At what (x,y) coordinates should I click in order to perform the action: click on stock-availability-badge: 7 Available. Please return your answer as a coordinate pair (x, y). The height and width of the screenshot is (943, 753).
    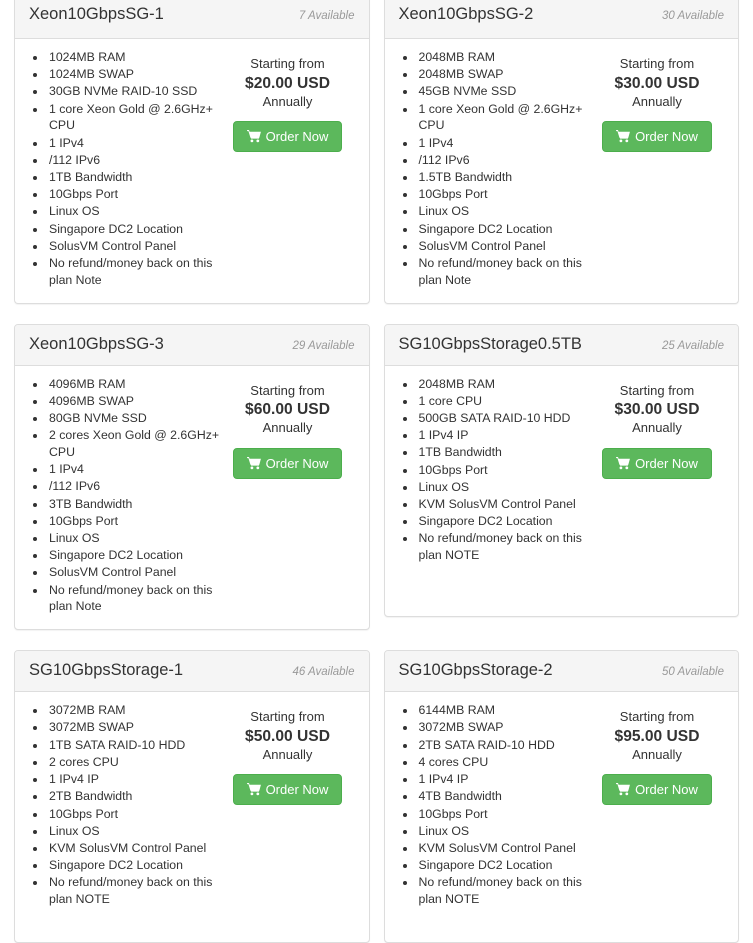
    Looking at the image, I should click on (326, 16).